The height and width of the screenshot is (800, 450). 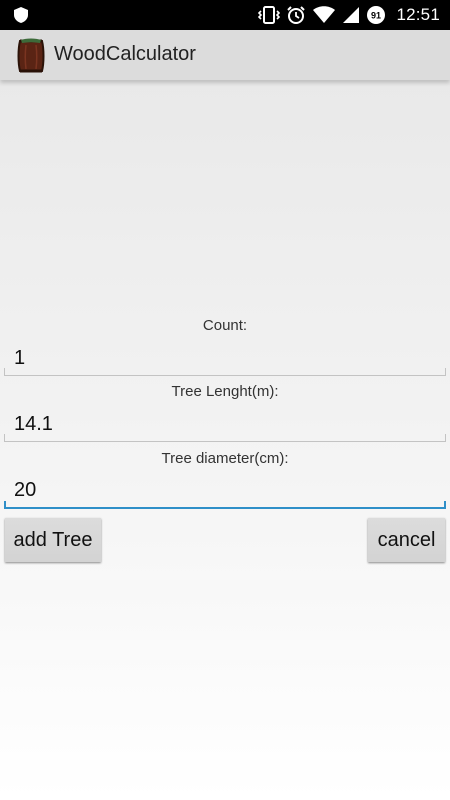 What do you see at coordinates (296, 15) in the screenshot?
I see `alarm-icon` at bounding box center [296, 15].